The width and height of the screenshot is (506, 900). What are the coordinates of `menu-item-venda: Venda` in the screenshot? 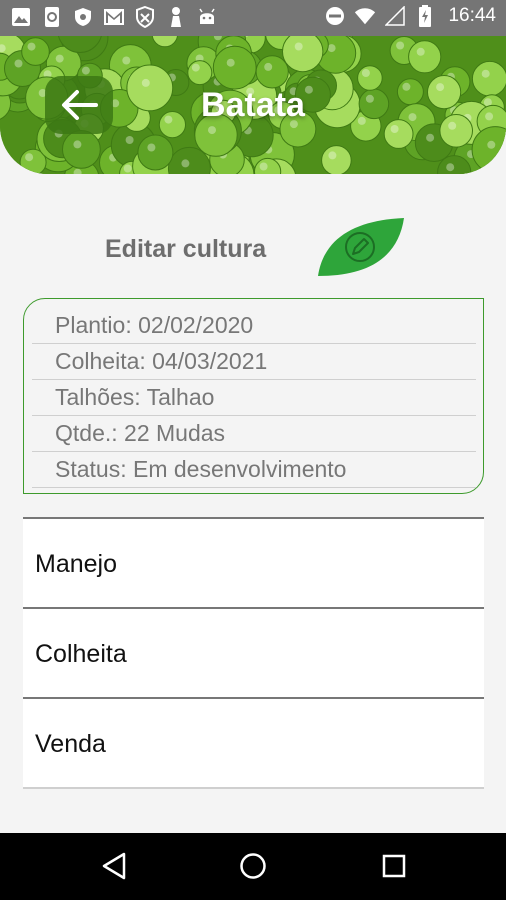 It's located at (253, 742).